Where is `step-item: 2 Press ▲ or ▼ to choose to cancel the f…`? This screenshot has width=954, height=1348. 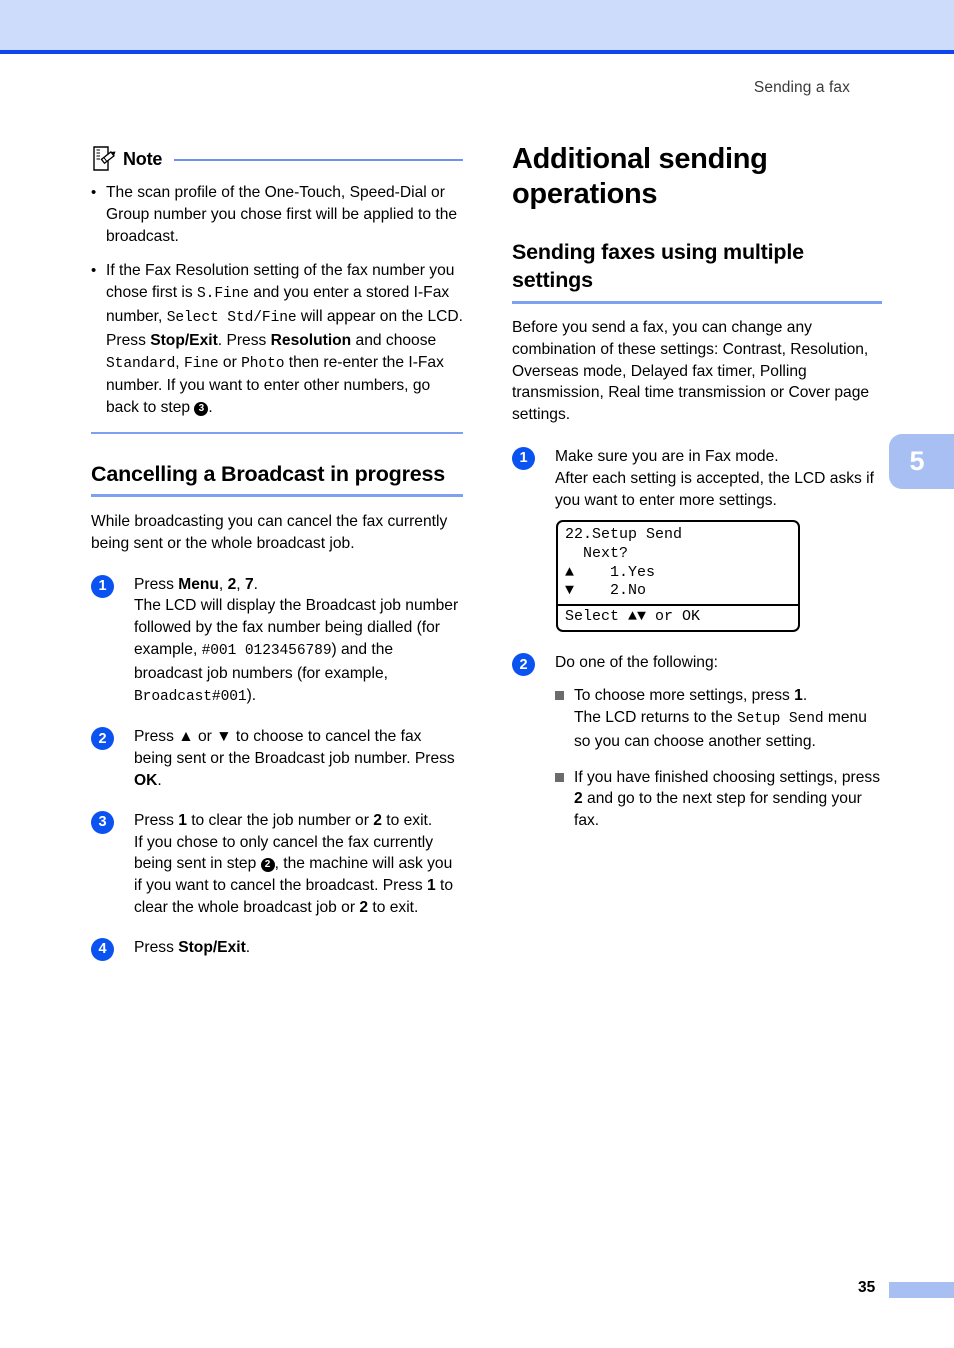 step-item: 2 Press ▲ or ▼ to choose to cancel the f… is located at coordinates (277, 758).